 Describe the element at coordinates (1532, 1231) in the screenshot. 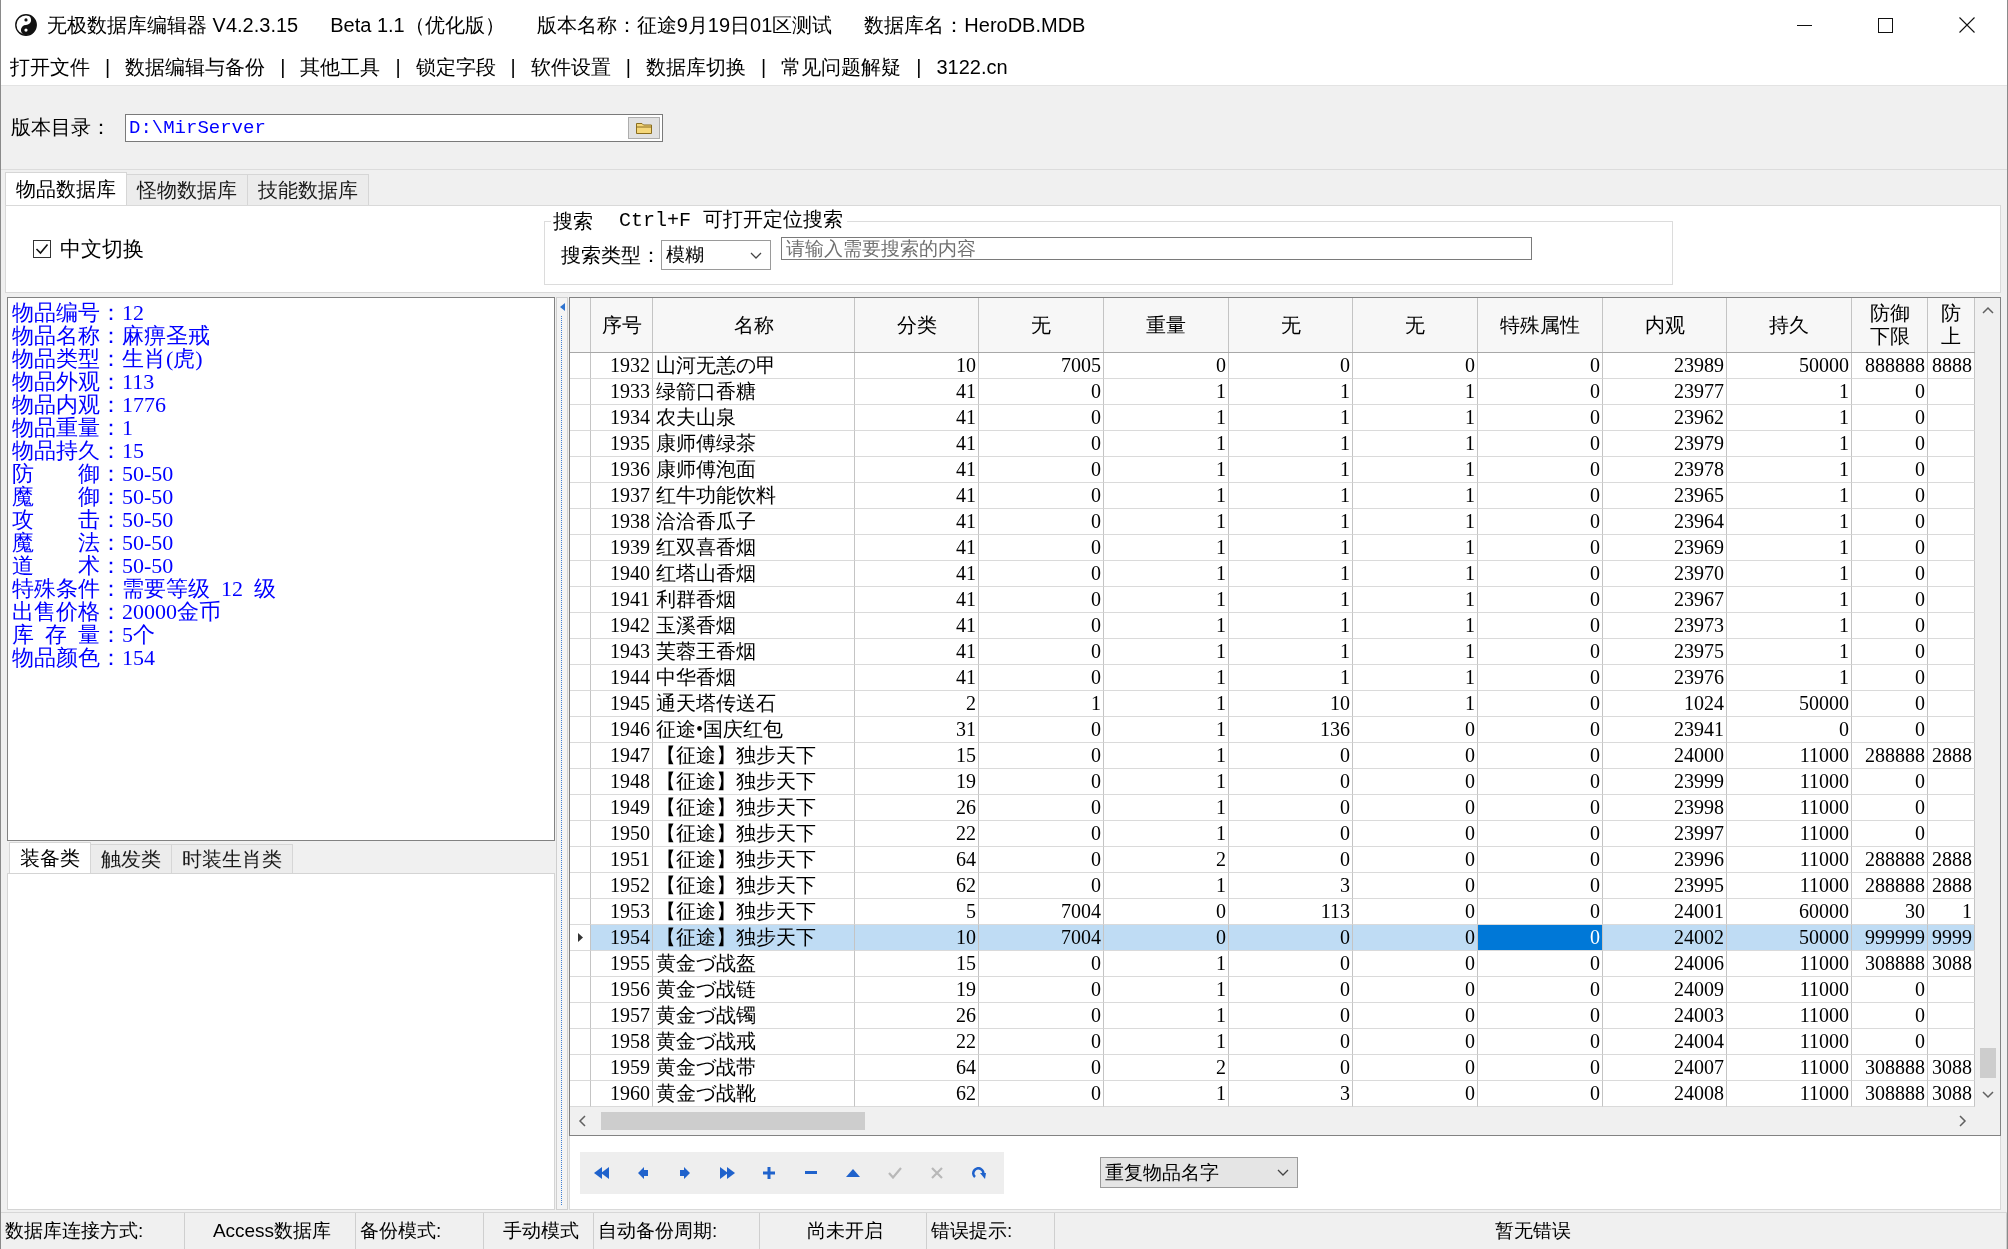

I see `status-value: 暂无错误` at that location.